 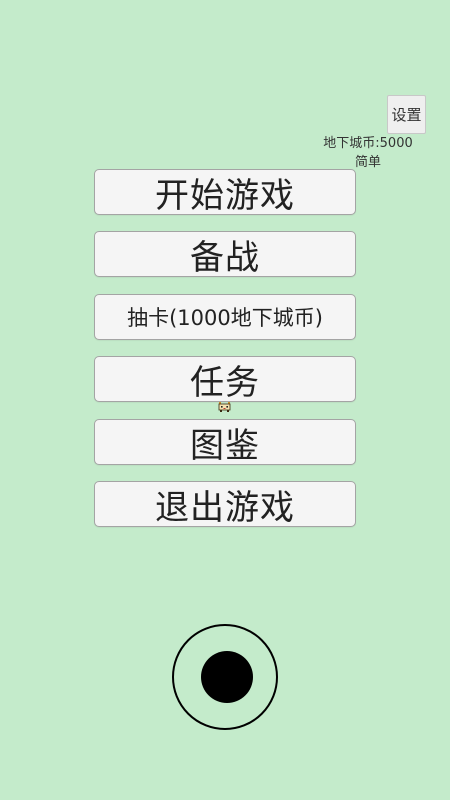 What do you see at coordinates (225, 317) in the screenshot?
I see `draw-card-button: 抽卡(1000地下城币)` at bounding box center [225, 317].